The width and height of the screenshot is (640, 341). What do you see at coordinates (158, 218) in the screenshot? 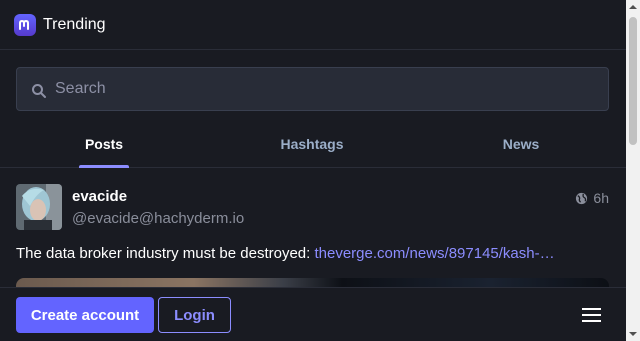
I see `account-handle: @evacide@hachyderm.io` at bounding box center [158, 218].